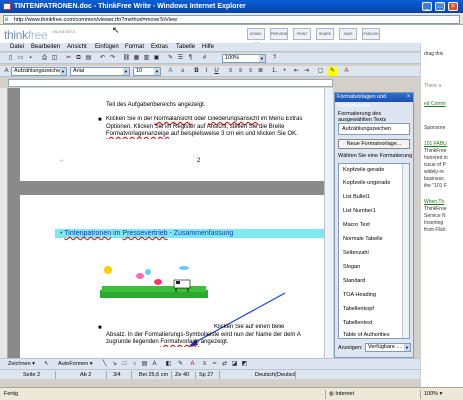 The width and height of the screenshot is (463, 400). Describe the element at coordinates (216, 71) in the screenshot. I see `underline-icon: U` at that location.